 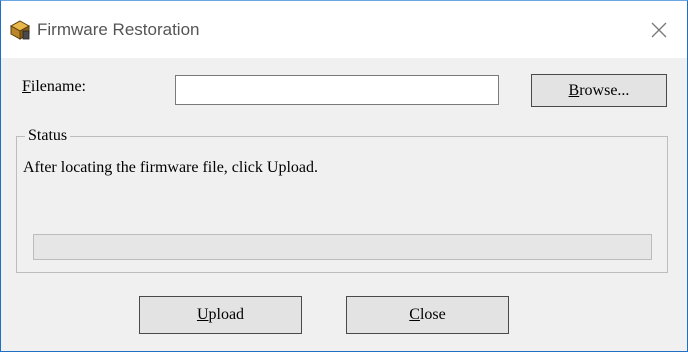 What do you see at coordinates (432, 314) in the screenshot?
I see `close-button-label: lose` at bounding box center [432, 314].